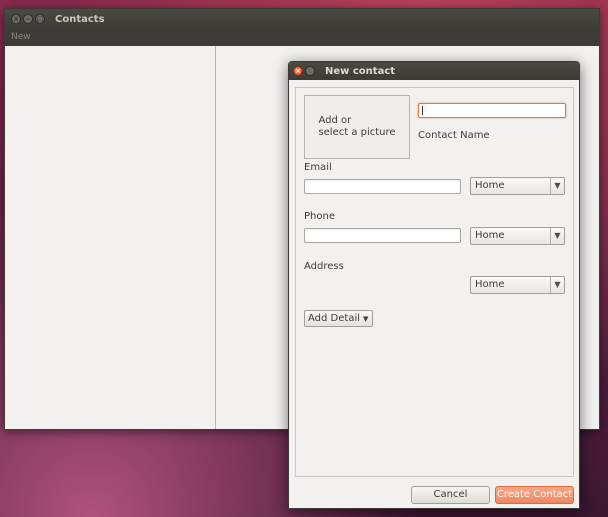 The width and height of the screenshot is (608, 517). What do you see at coordinates (16, 19) in the screenshot?
I see `close-icon: ×` at bounding box center [16, 19].